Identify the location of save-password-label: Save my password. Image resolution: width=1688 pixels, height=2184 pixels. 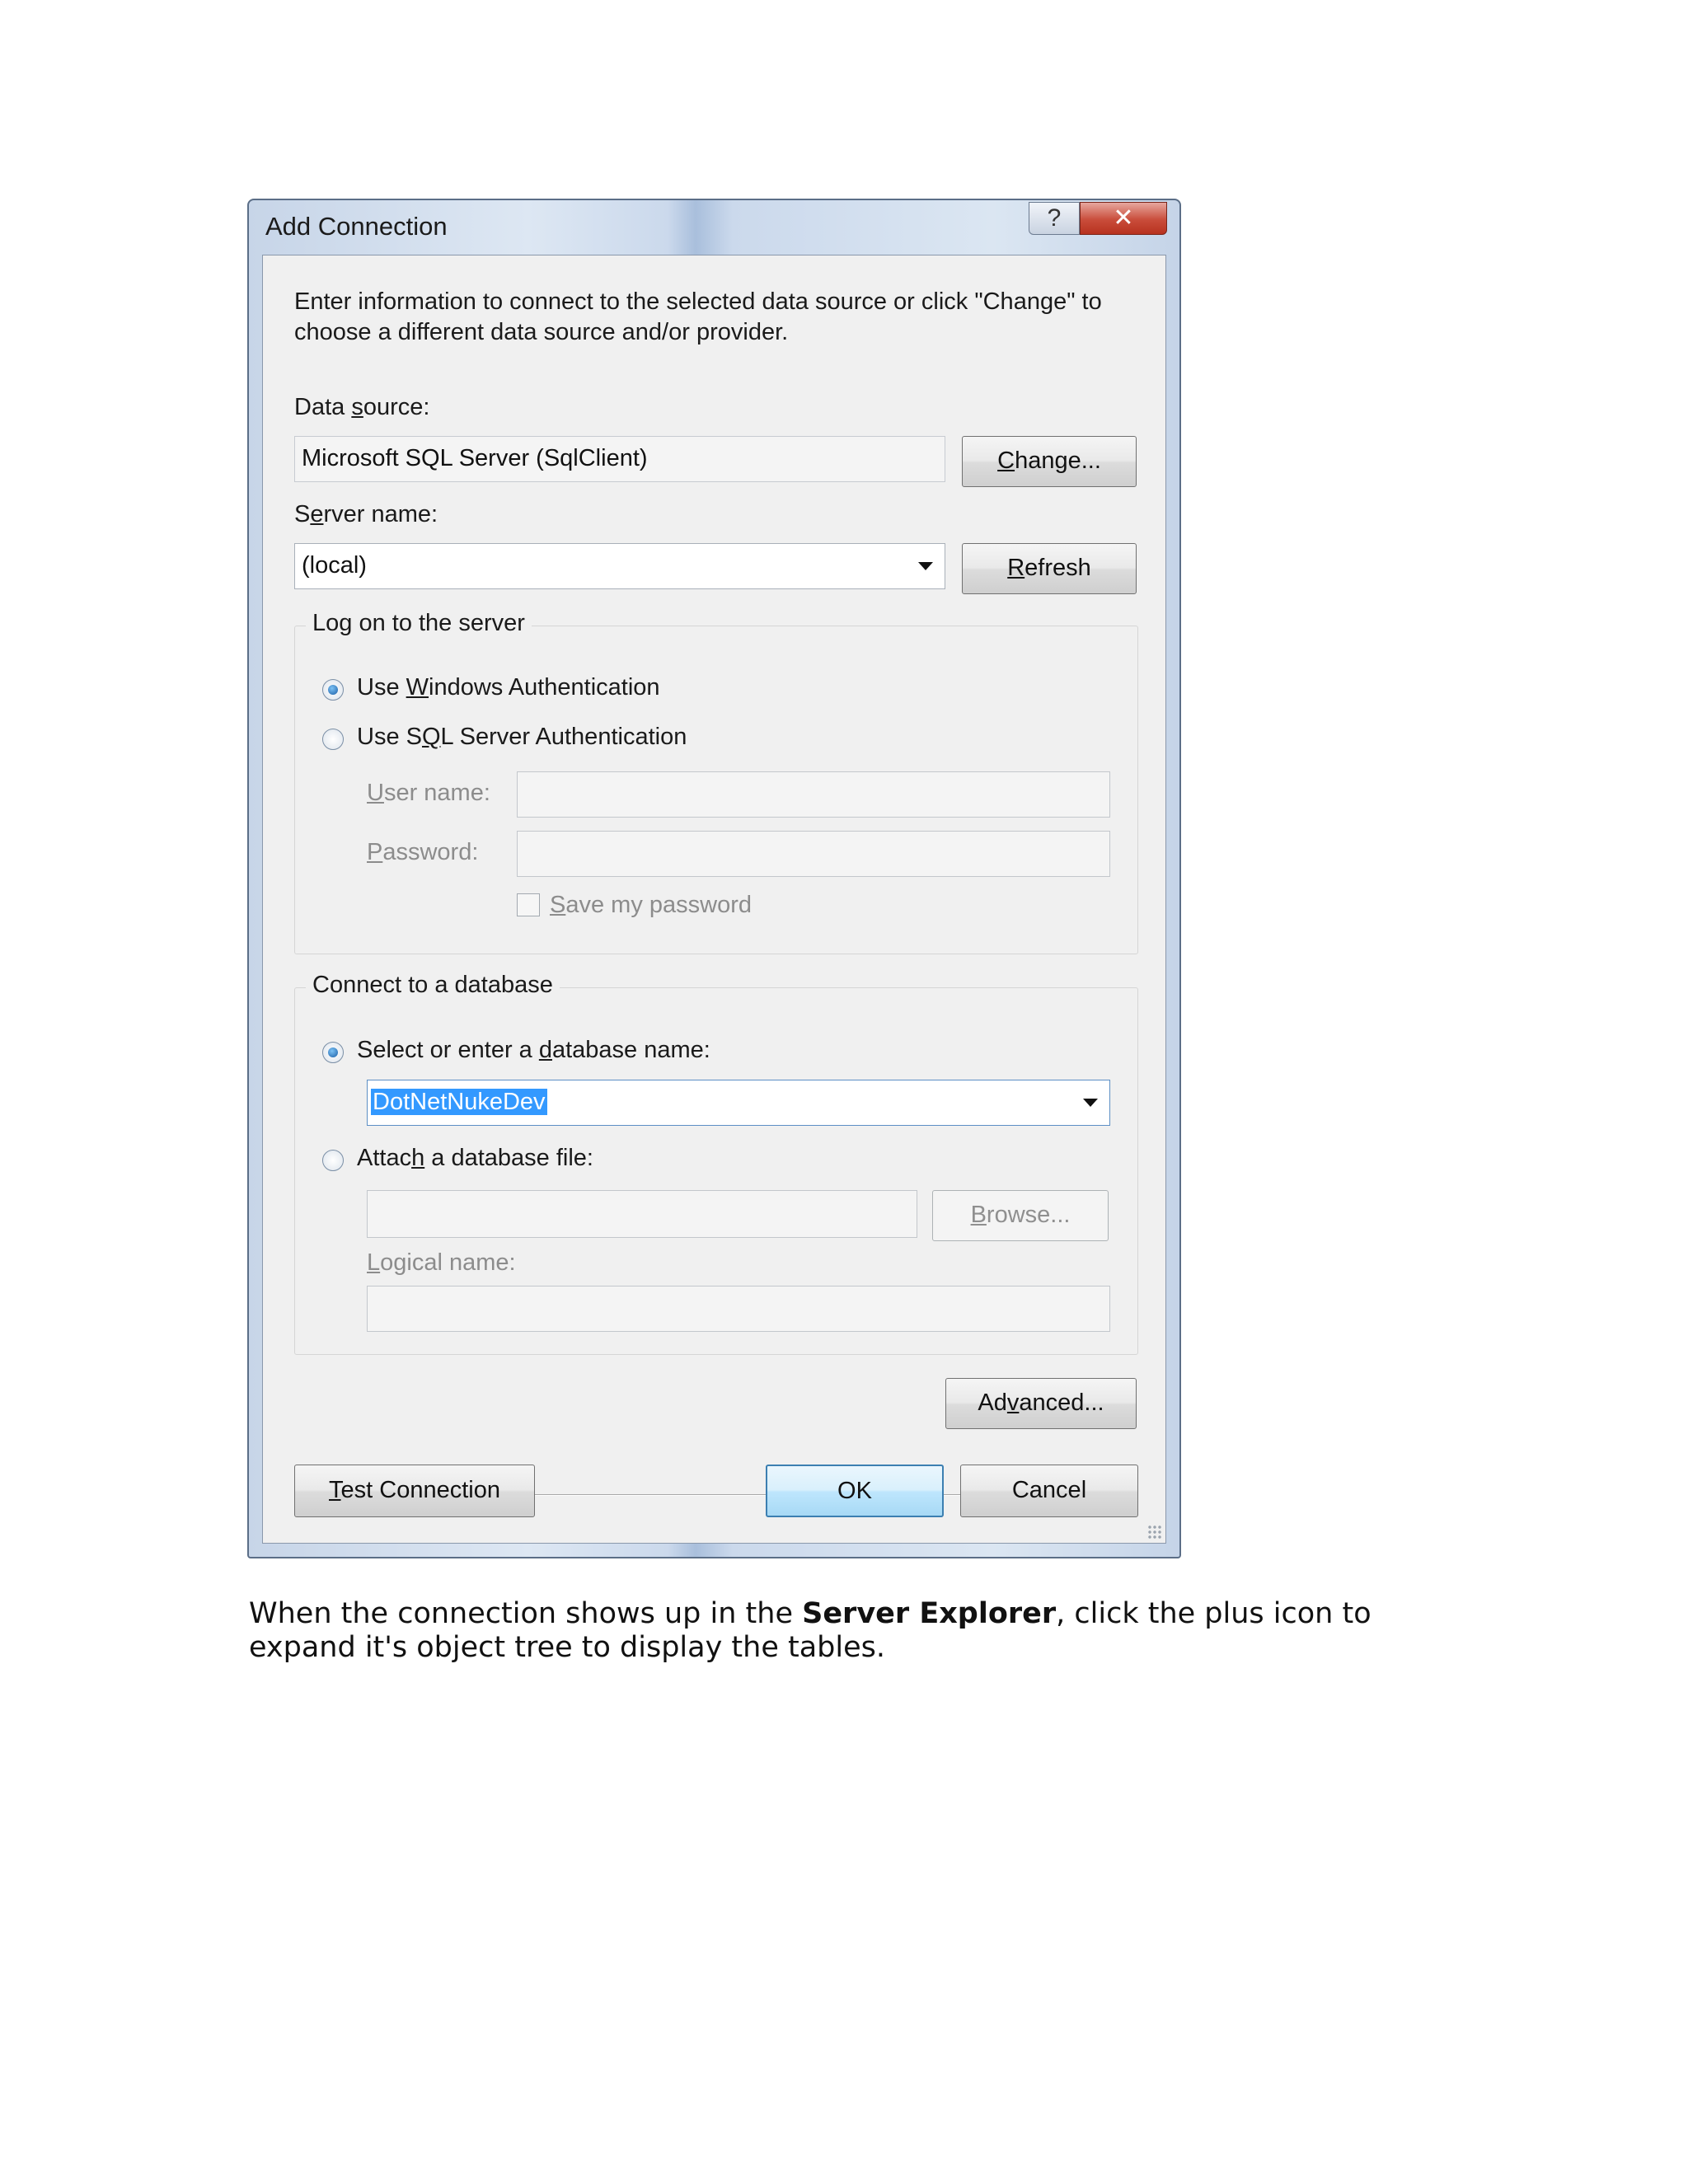
(651, 905).